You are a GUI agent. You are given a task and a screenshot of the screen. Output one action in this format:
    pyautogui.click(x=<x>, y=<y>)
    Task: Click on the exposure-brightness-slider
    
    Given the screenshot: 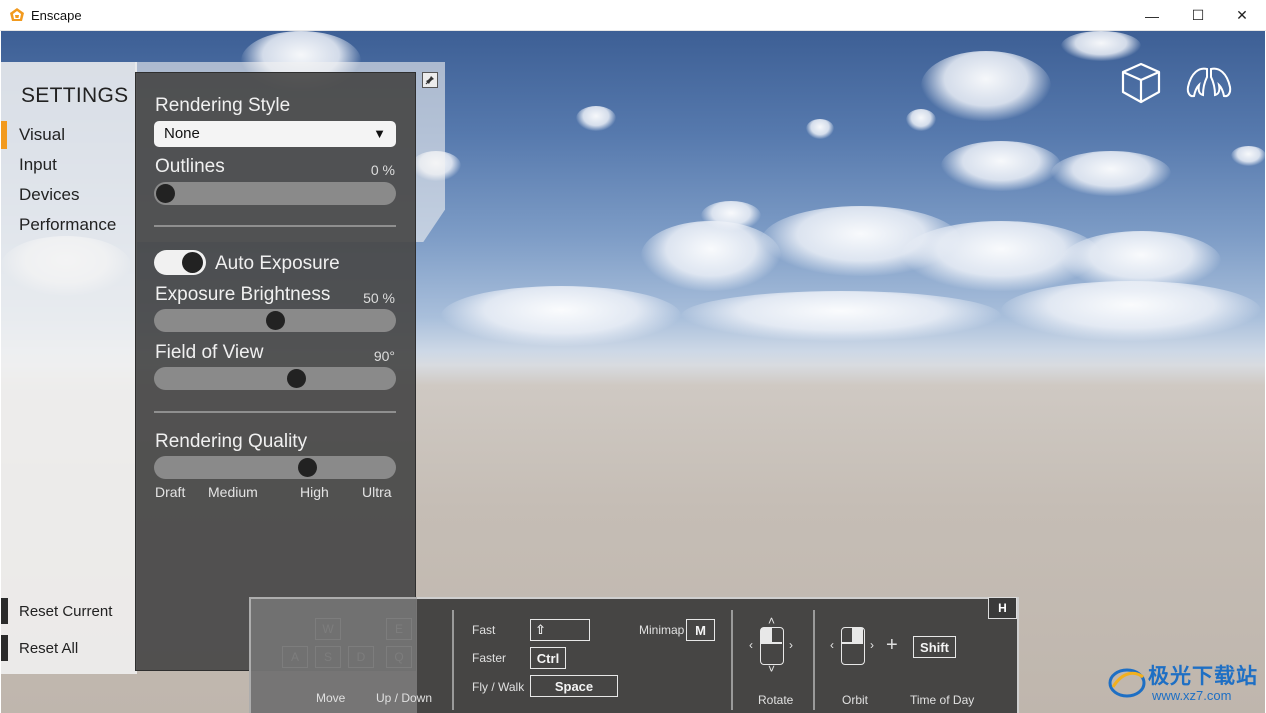 What is the action you would take?
    pyautogui.click(x=275, y=320)
    